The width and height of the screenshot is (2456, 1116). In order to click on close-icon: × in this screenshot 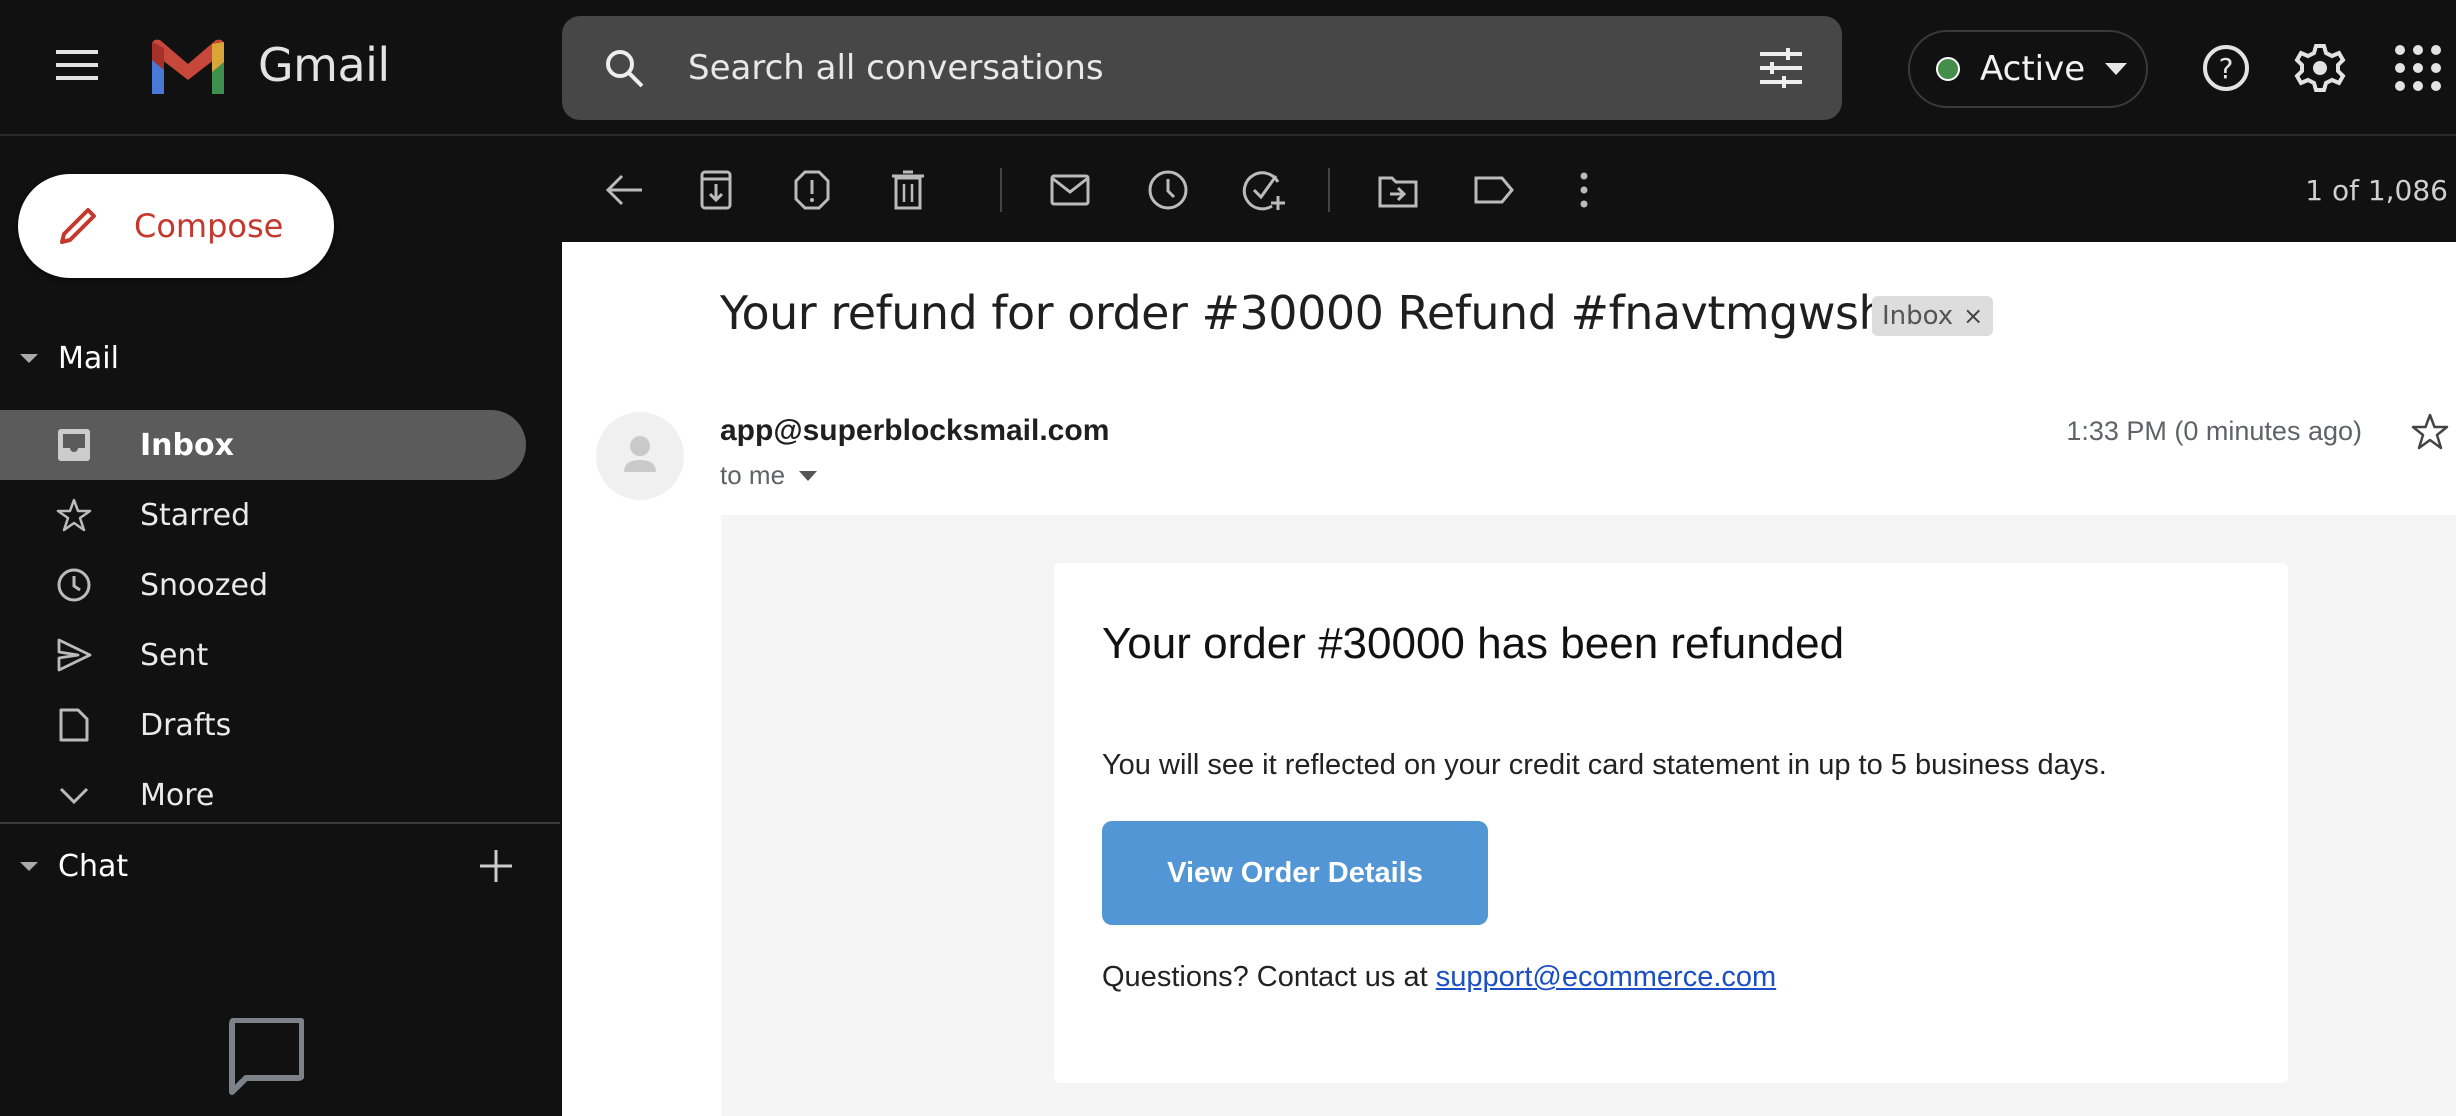, I will do `click(1973, 316)`.